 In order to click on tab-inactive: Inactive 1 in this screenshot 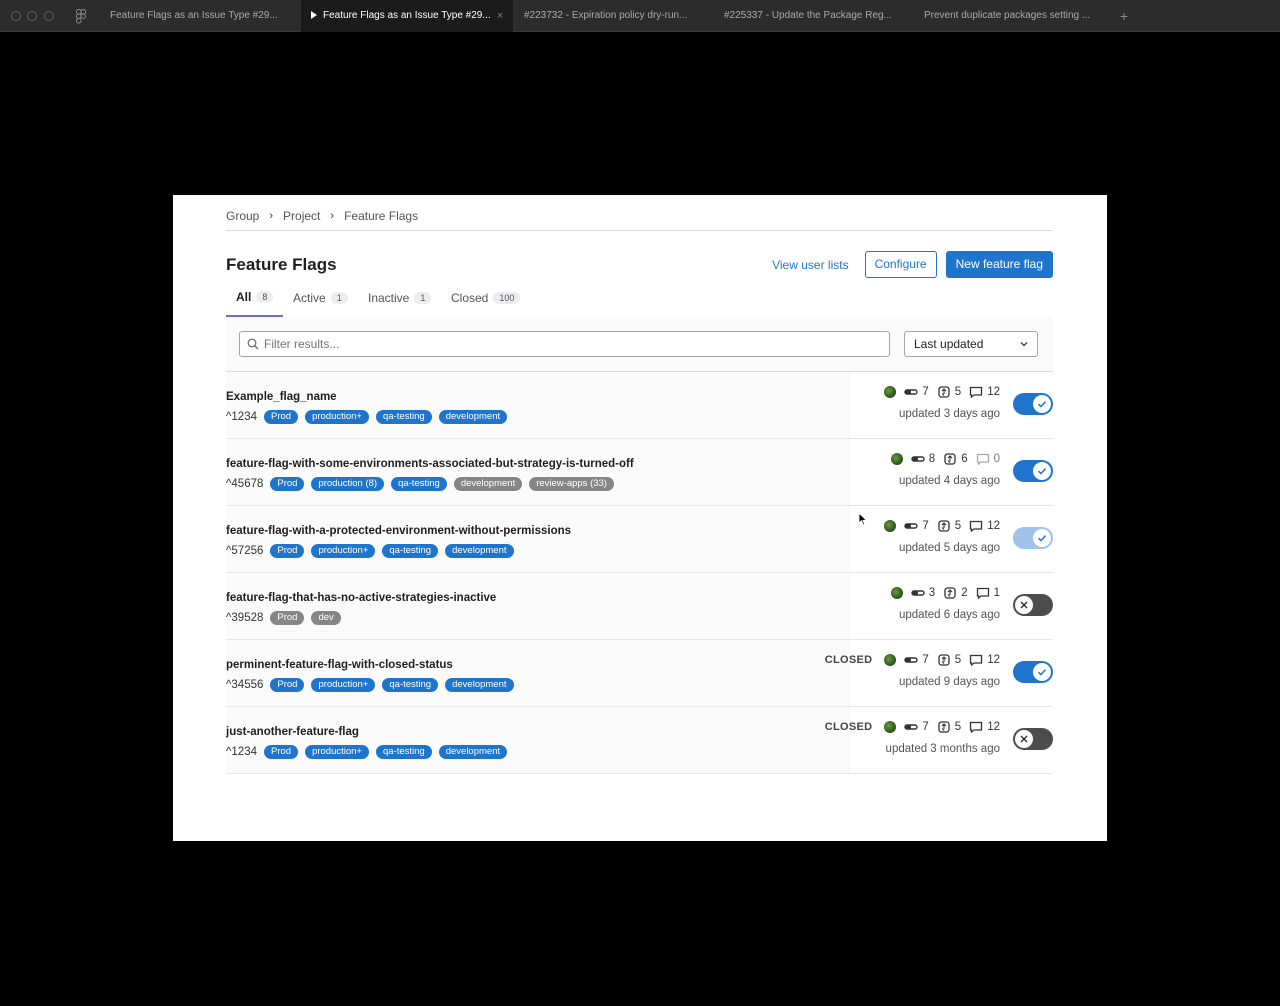, I will do `click(399, 301)`.